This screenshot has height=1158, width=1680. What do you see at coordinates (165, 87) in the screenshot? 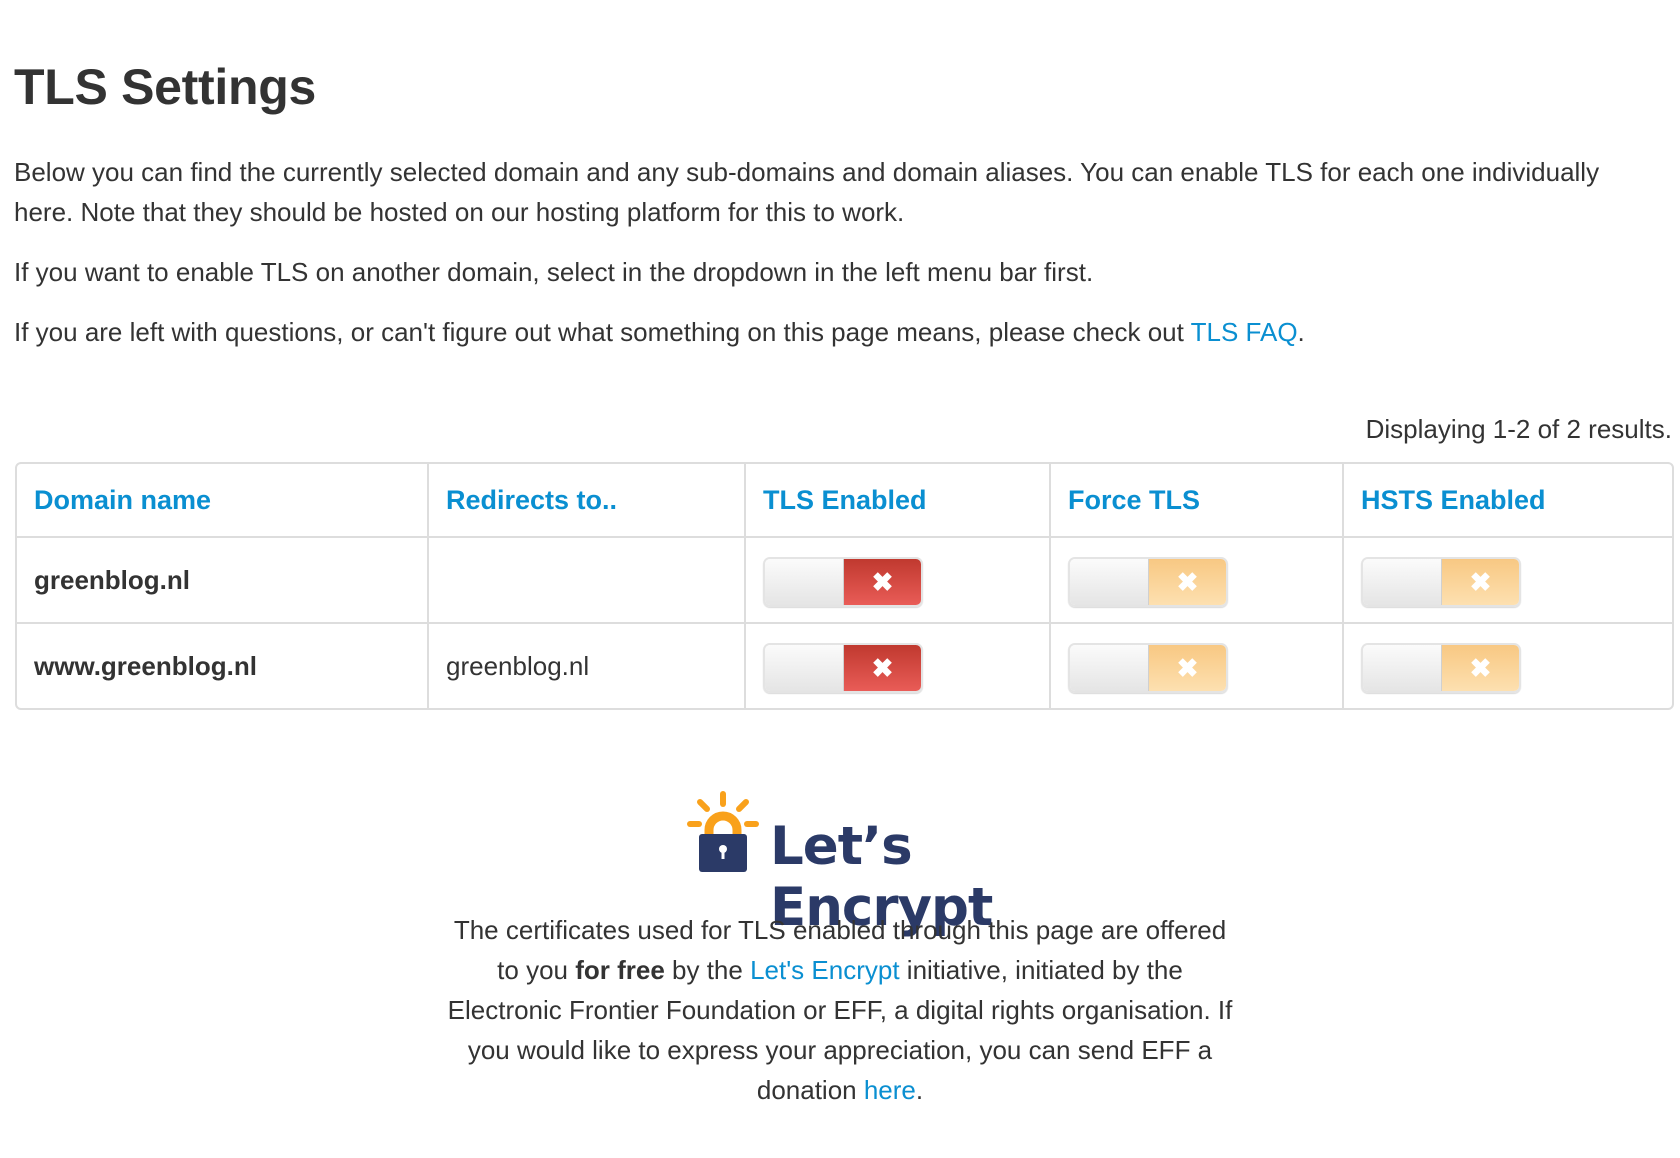
I see `page-title: TLS Settings` at bounding box center [165, 87].